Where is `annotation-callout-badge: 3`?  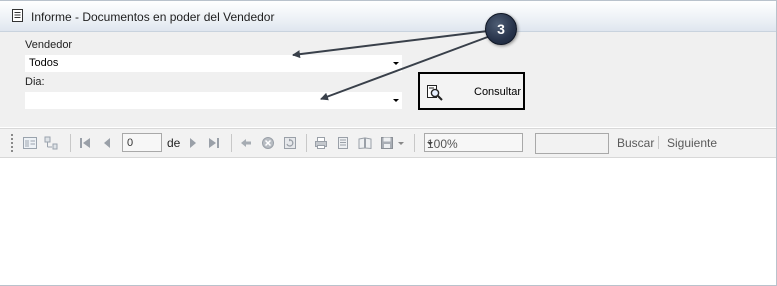 annotation-callout-badge: 3 is located at coordinates (501, 29).